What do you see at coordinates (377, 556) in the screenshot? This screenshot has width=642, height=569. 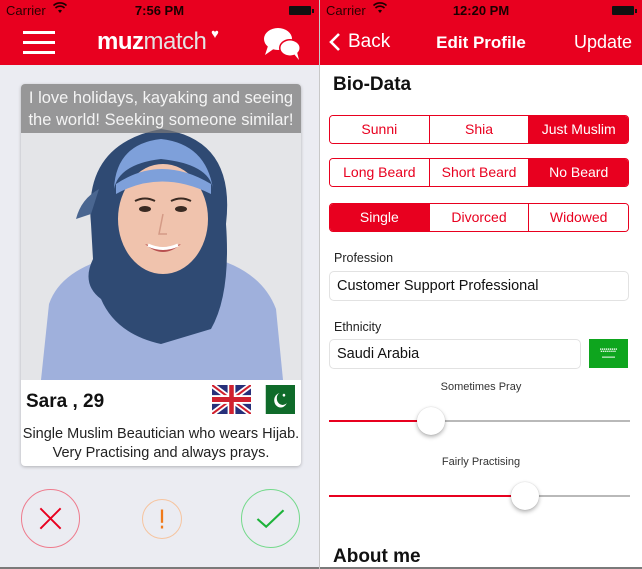 I see `about-me-heading: About me` at bounding box center [377, 556].